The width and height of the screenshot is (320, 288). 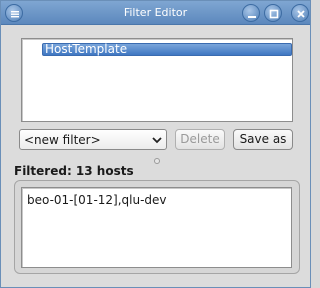 I want to click on host-expression-text: beo-01-[01-12],qlu-dev, so click(x=97, y=200).